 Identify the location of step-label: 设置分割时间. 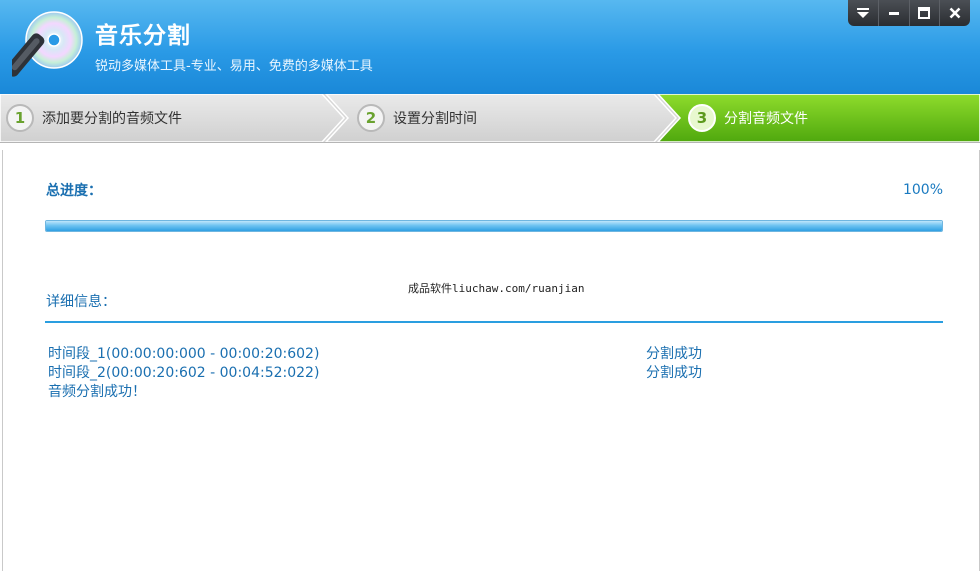
(435, 119).